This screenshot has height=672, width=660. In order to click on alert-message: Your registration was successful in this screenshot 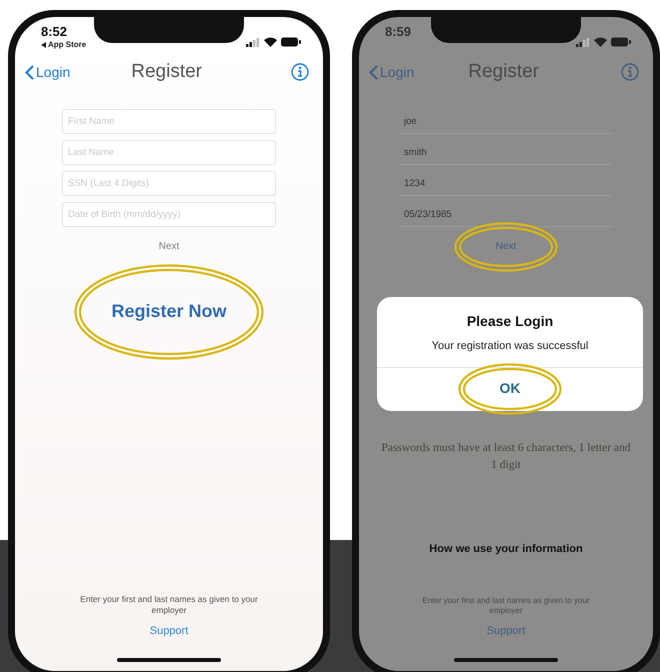, I will do `click(510, 346)`.